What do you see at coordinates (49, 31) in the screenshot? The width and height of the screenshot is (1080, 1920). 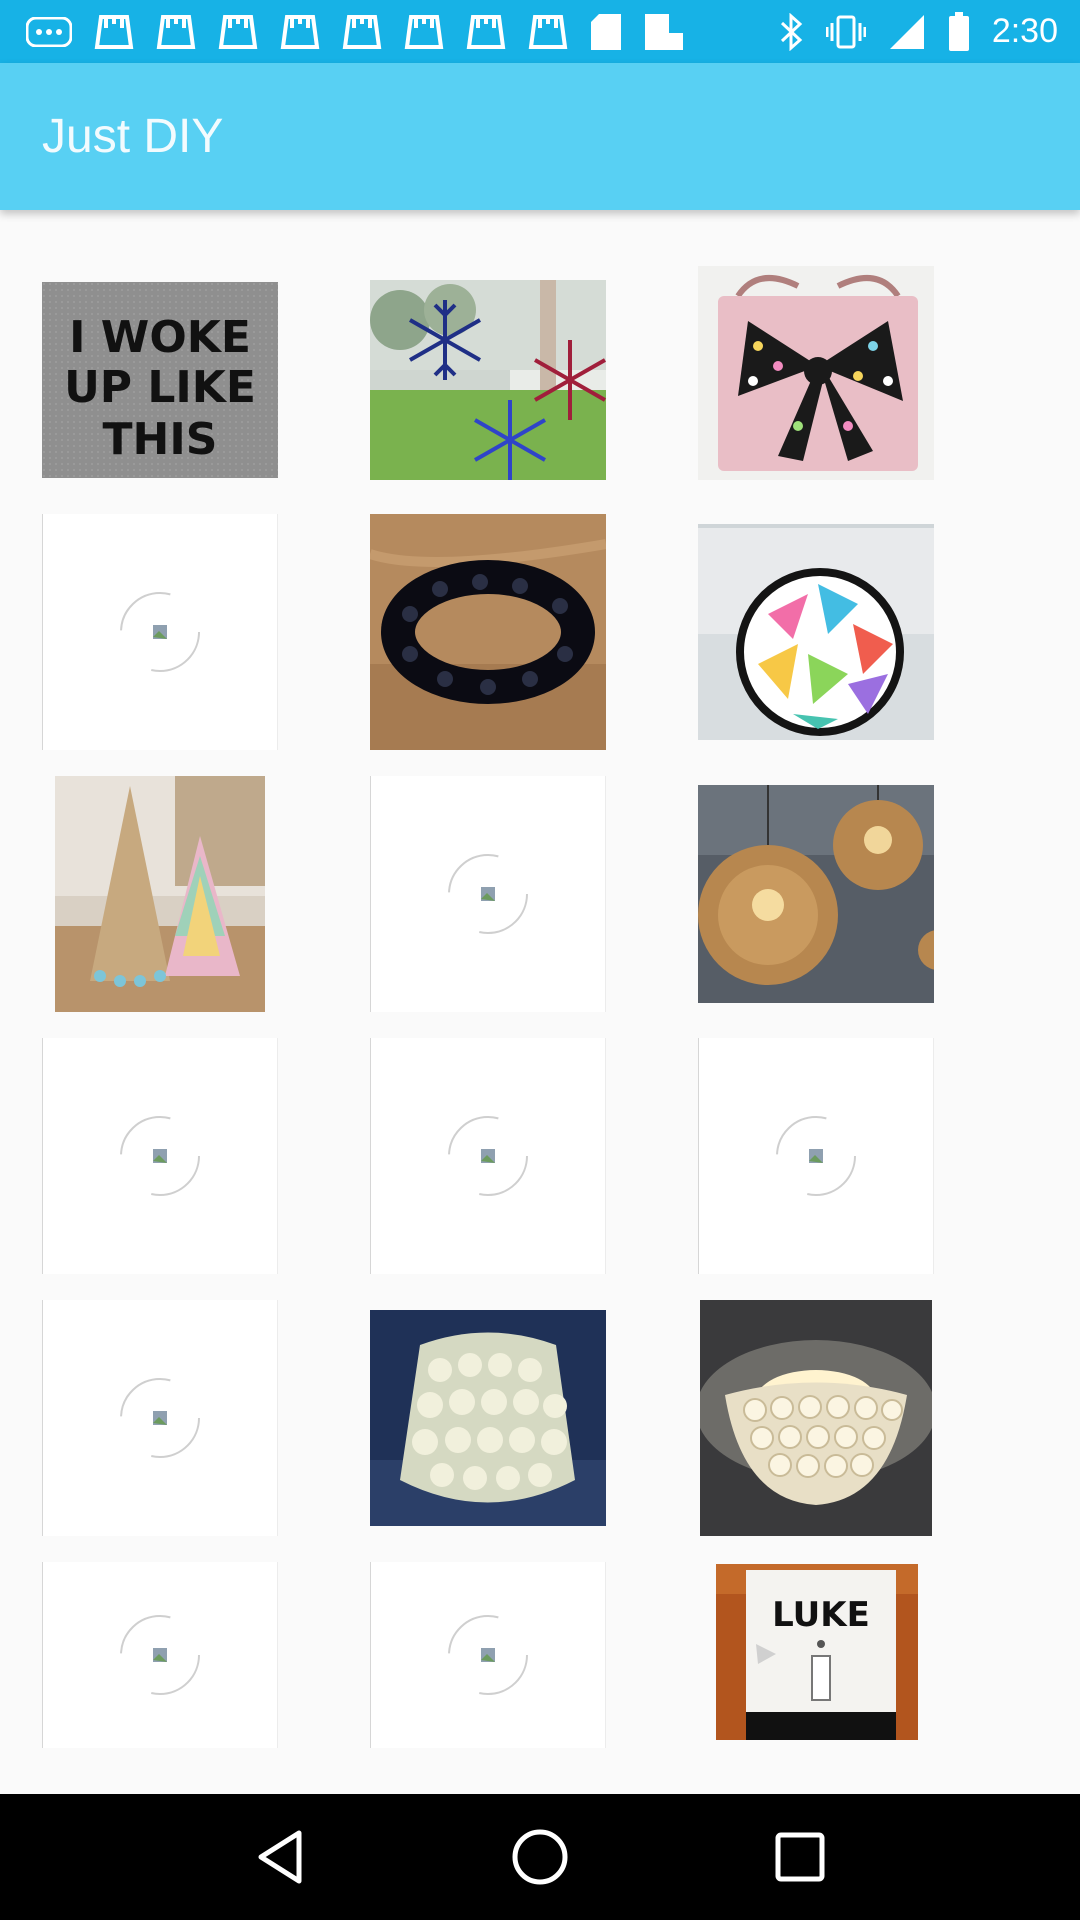 I see `chat-icon` at bounding box center [49, 31].